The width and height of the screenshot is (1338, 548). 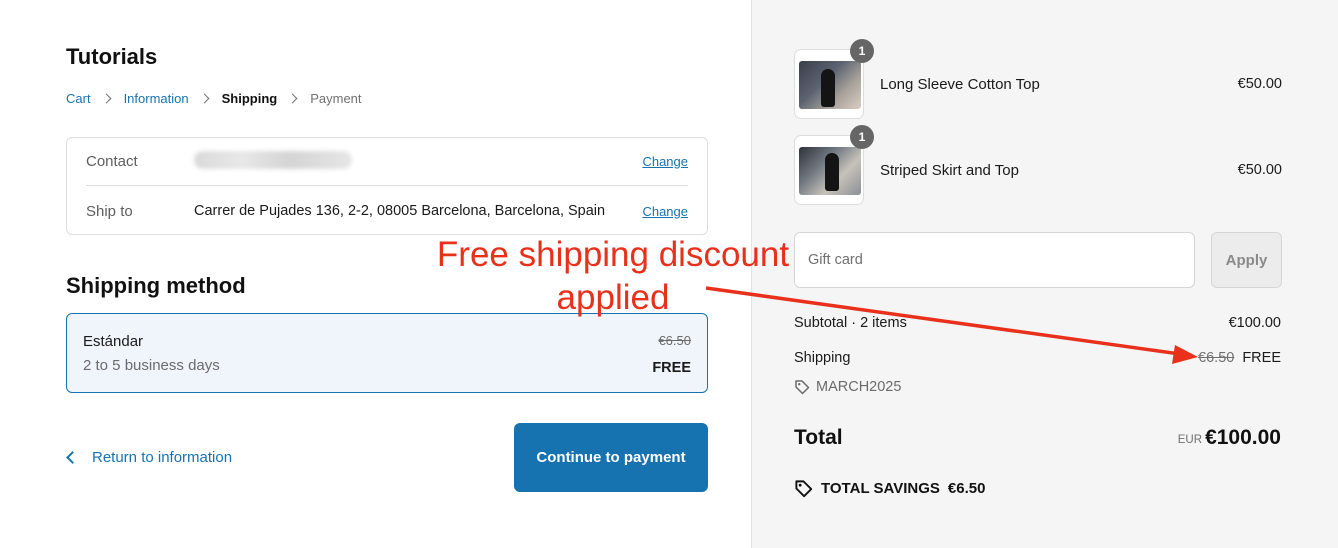 I want to click on shipping-original-price: €6.50, so click(x=1216, y=358).